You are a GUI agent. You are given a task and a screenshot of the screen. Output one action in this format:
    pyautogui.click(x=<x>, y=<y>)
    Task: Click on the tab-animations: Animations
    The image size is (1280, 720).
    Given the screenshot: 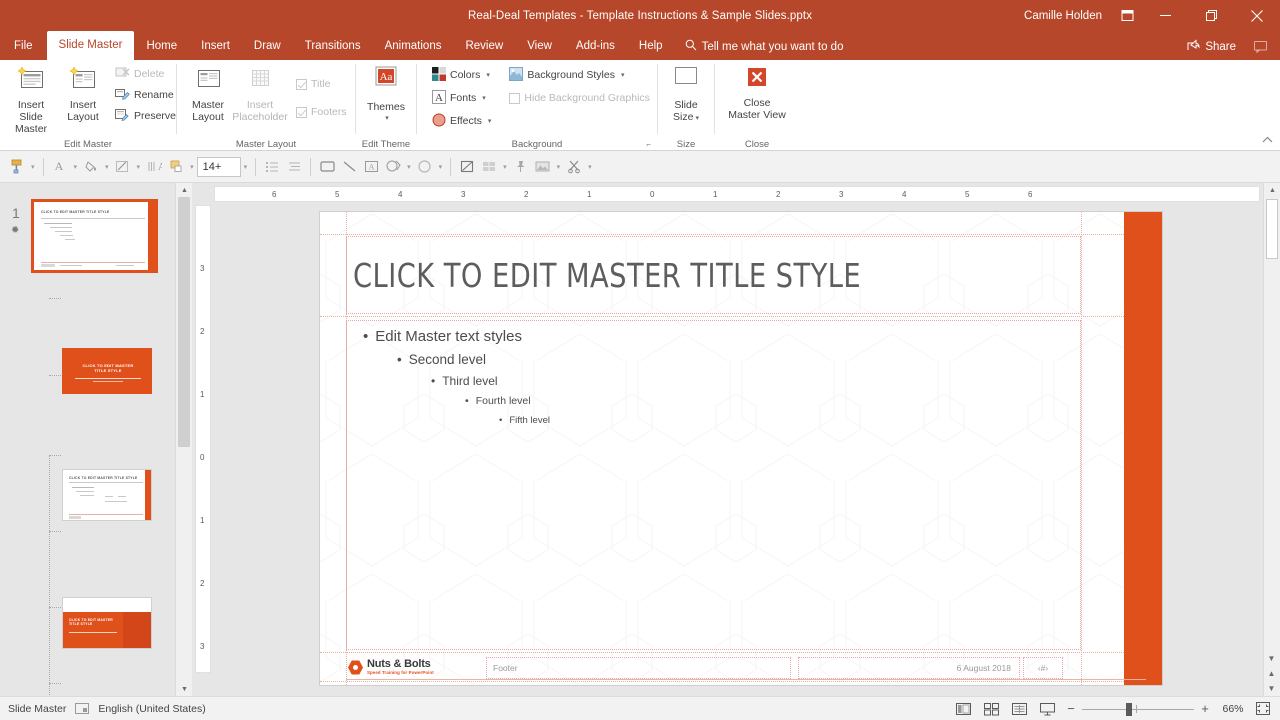 What is the action you would take?
    pyautogui.click(x=413, y=46)
    